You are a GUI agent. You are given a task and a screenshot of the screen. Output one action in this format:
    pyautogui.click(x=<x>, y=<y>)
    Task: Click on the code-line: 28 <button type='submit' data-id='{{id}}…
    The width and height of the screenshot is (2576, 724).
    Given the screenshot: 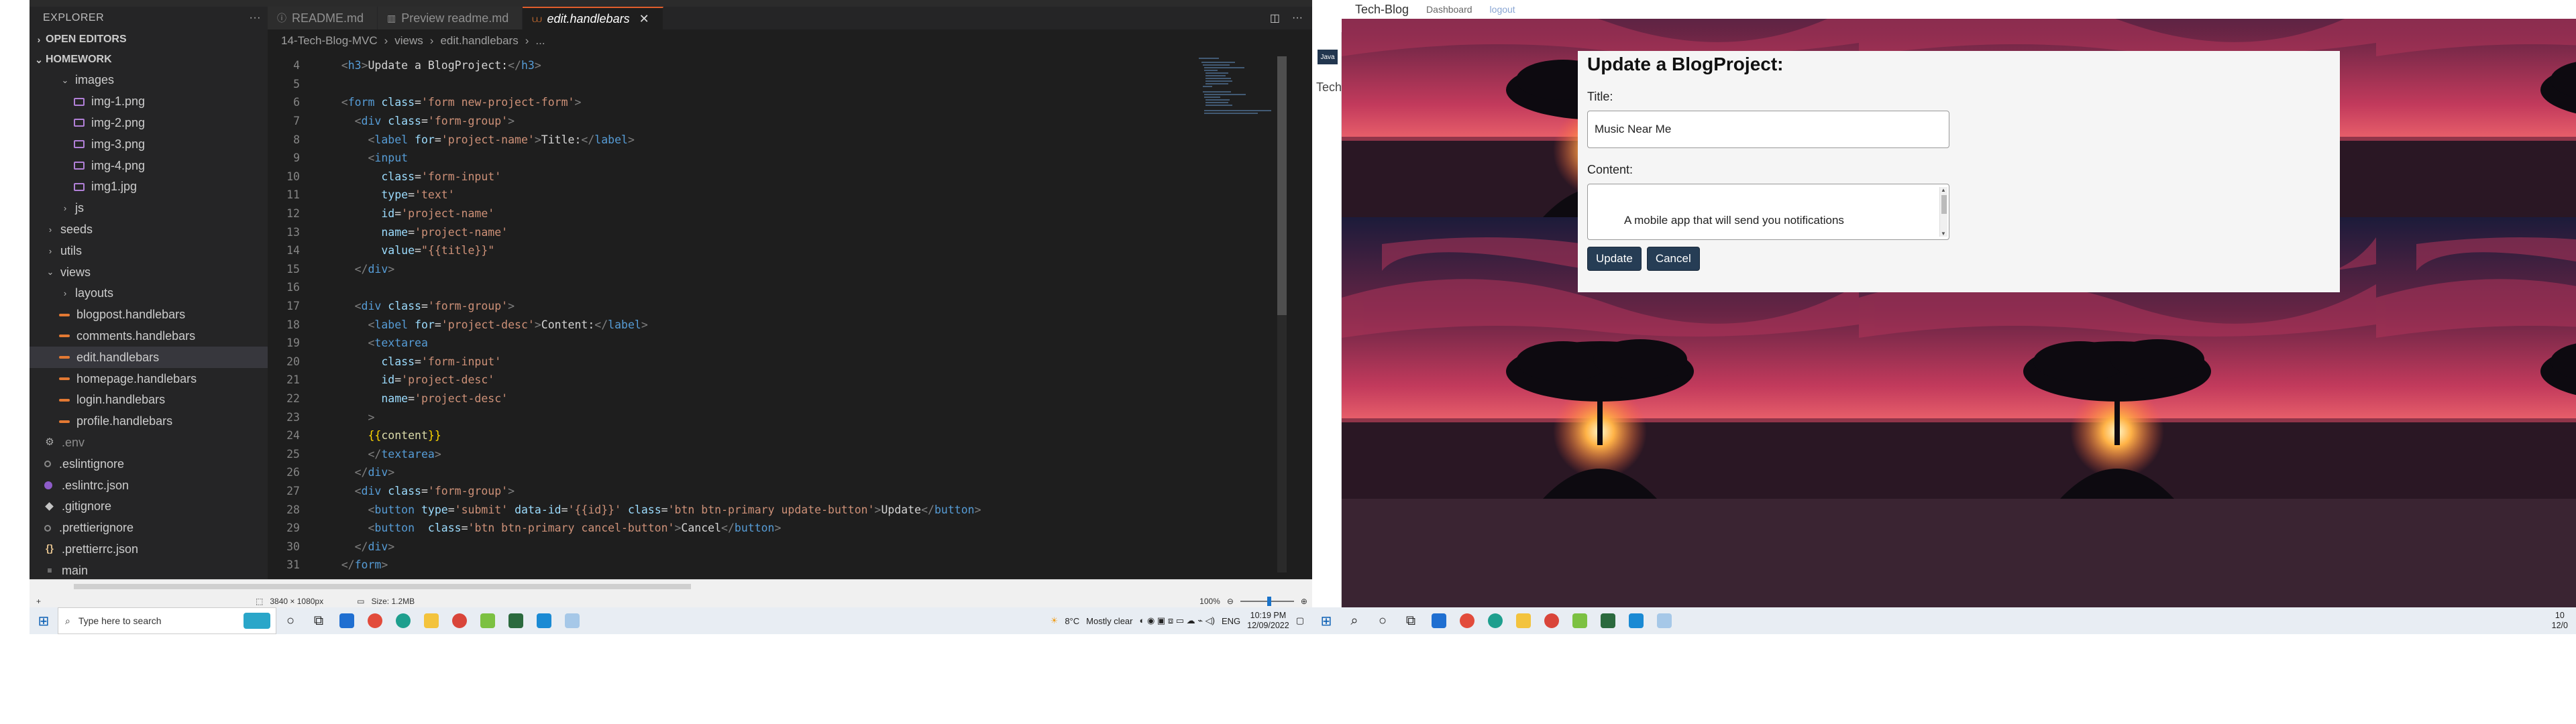 What is the action you would take?
    pyautogui.click(x=771, y=509)
    